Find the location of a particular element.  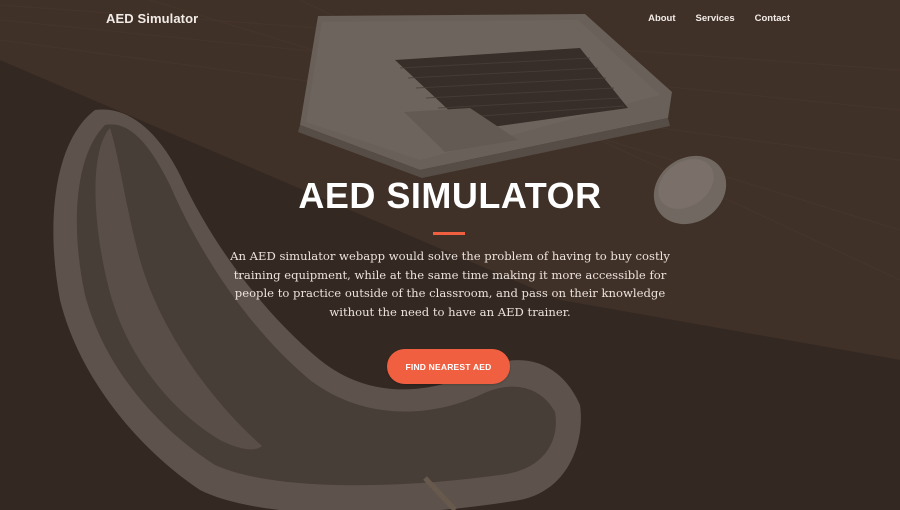

nav-link-contact: Contact is located at coordinates (772, 18).